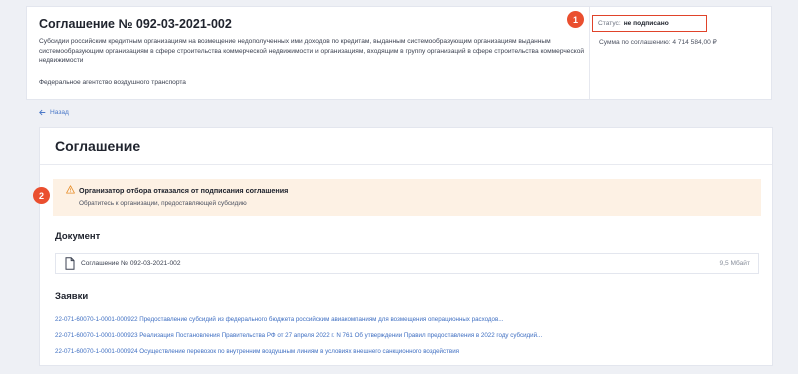  Describe the element at coordinates (575, 19) in the screenshot. I see `callout-badge-1: 1` at that location.